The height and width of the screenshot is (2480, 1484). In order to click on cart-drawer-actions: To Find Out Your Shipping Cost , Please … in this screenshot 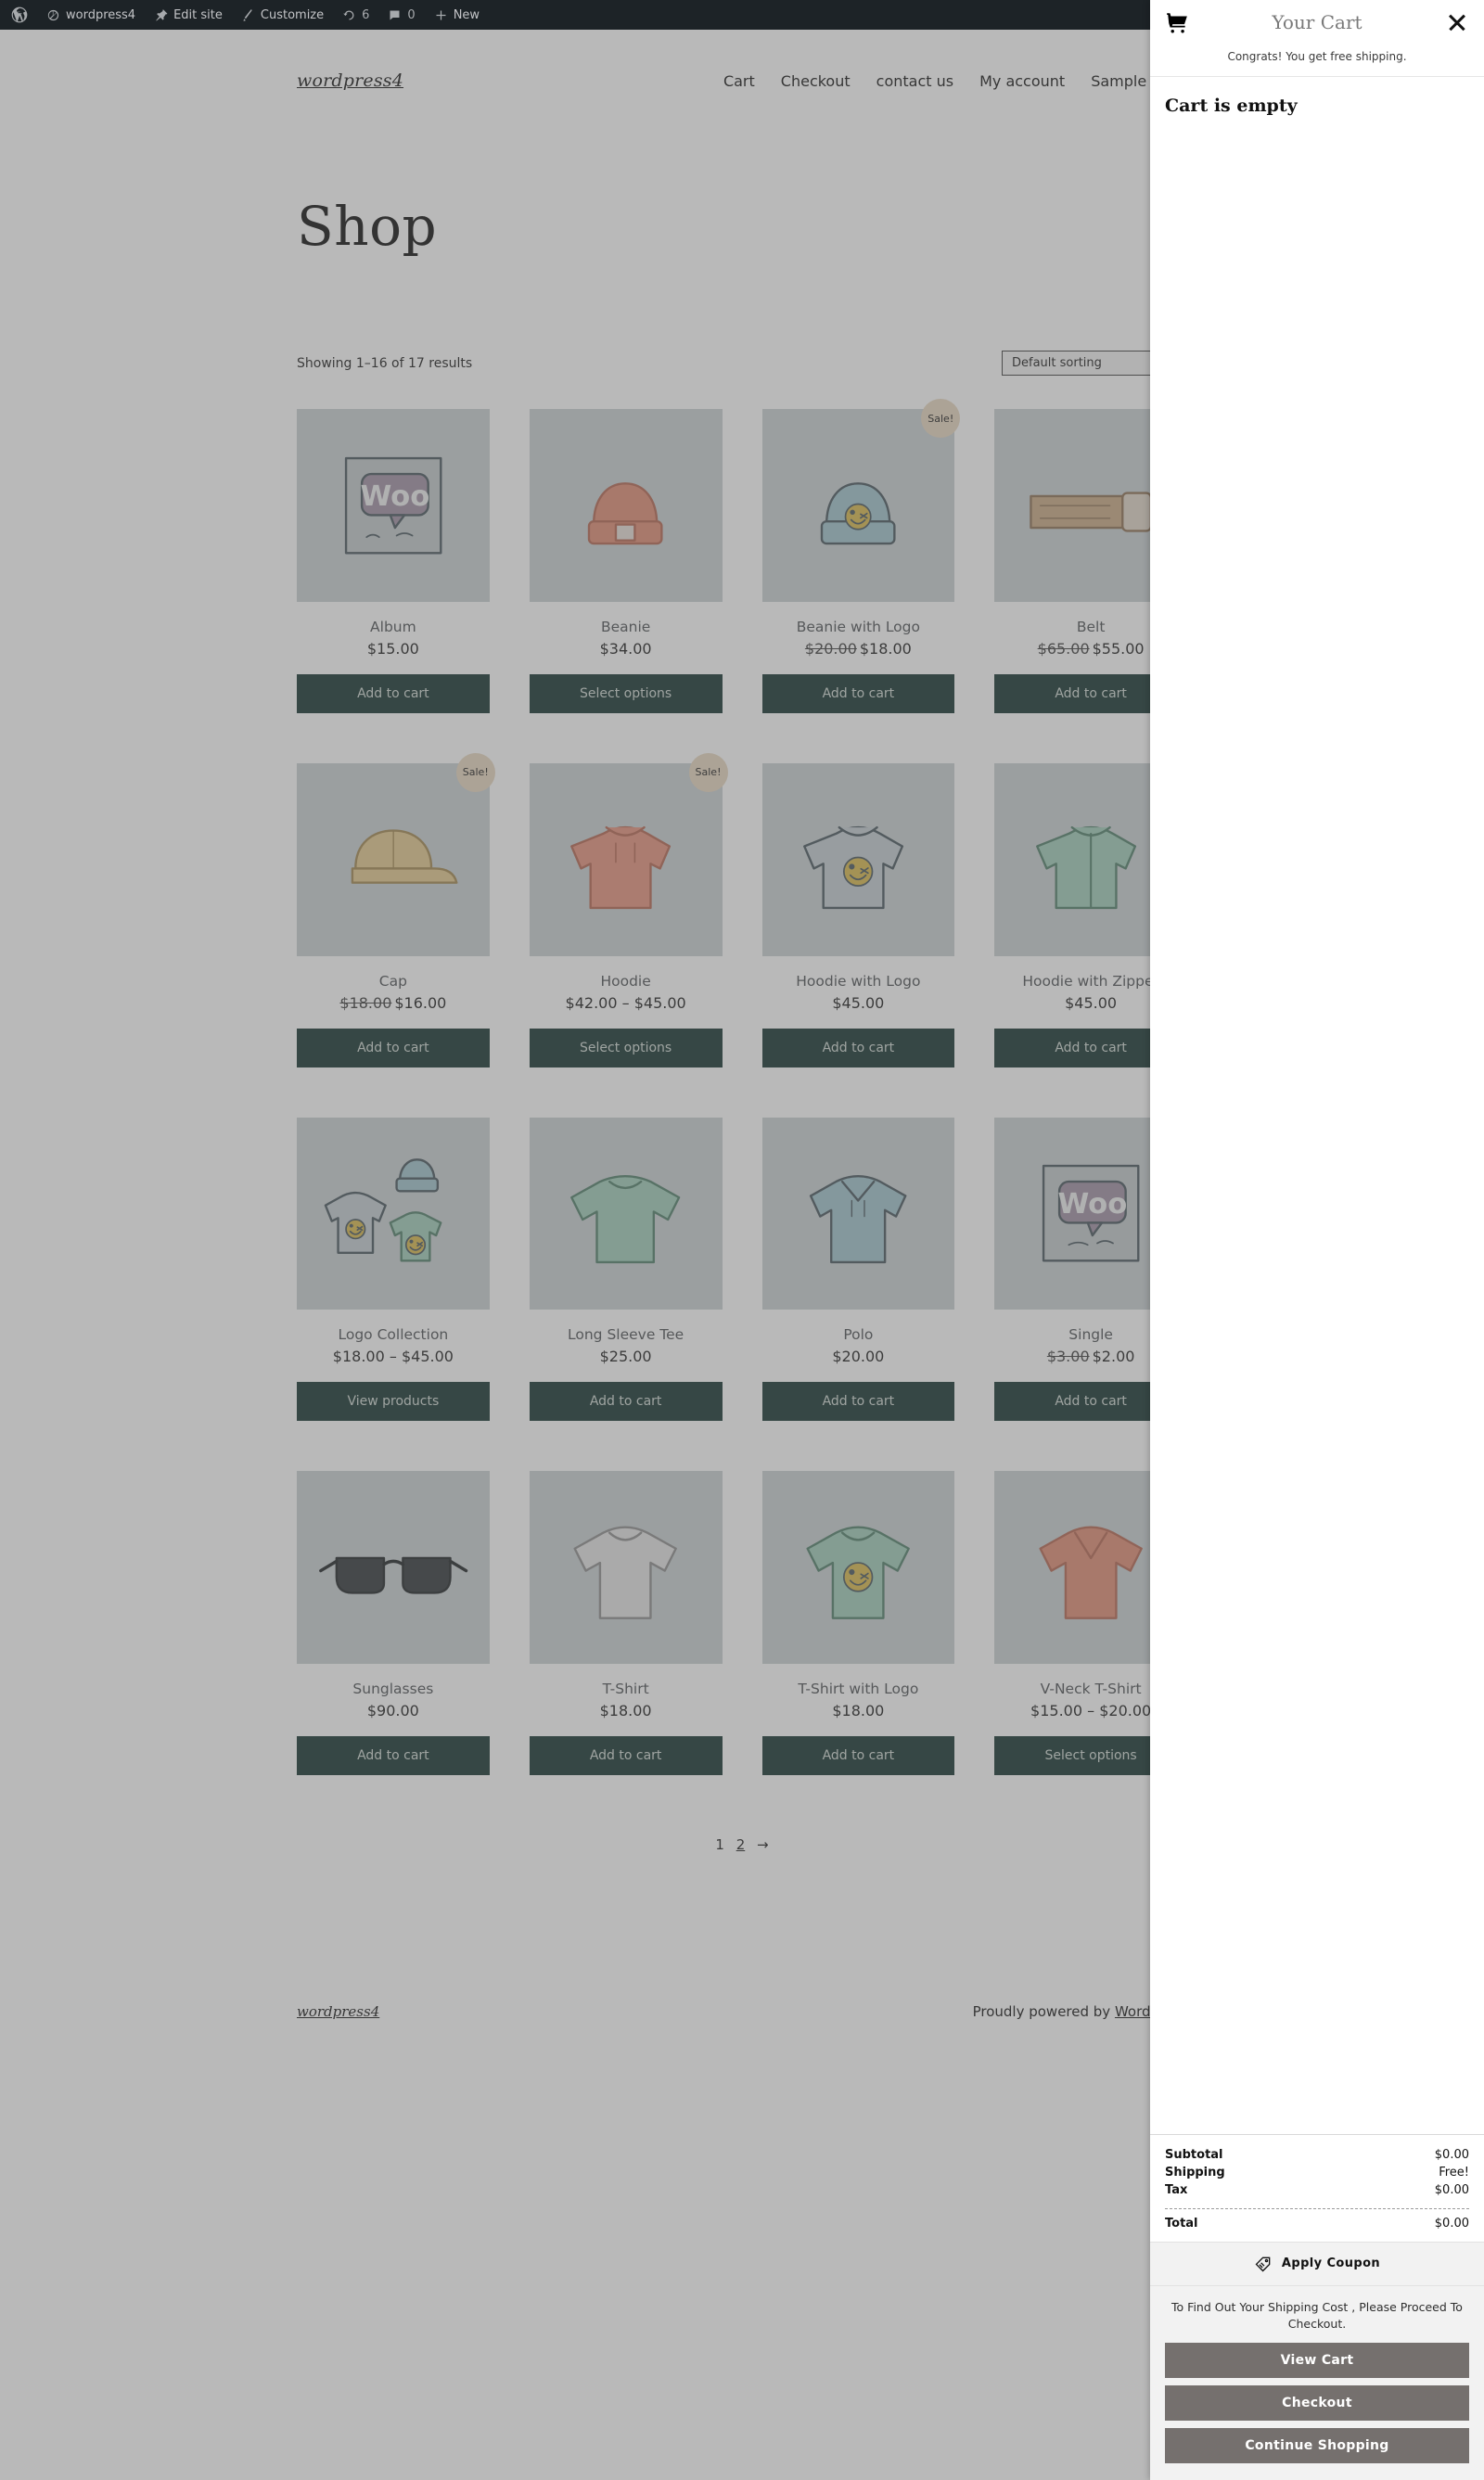, I will do `click(1317, 2382)`.